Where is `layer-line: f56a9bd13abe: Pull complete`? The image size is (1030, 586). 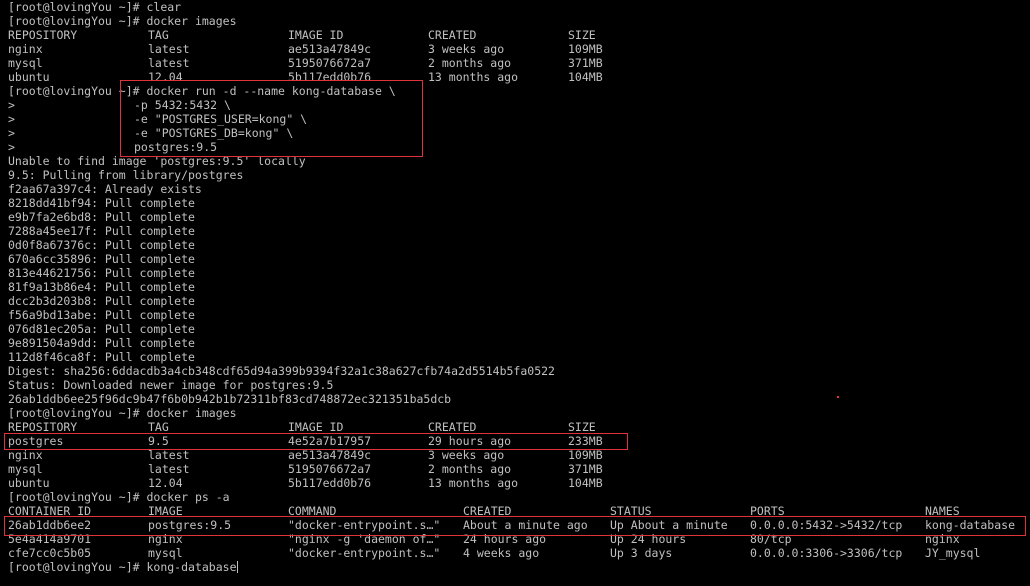
layer-line: f56a9bd13abe: Pull complete is located at coordinates (101, 315).